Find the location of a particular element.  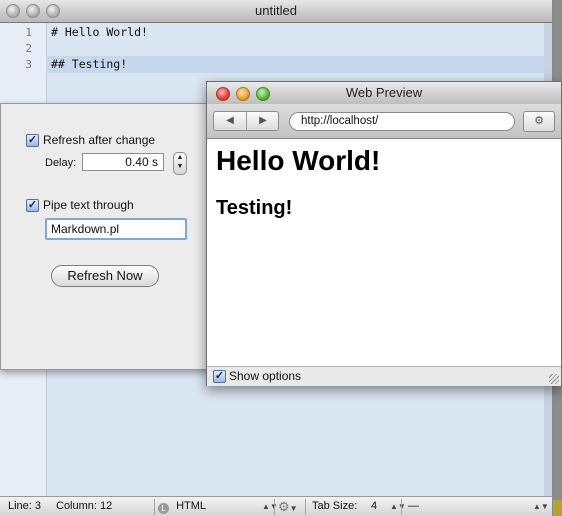

forward-arrow-icon: ▶ is located at coordinates (263, 120).